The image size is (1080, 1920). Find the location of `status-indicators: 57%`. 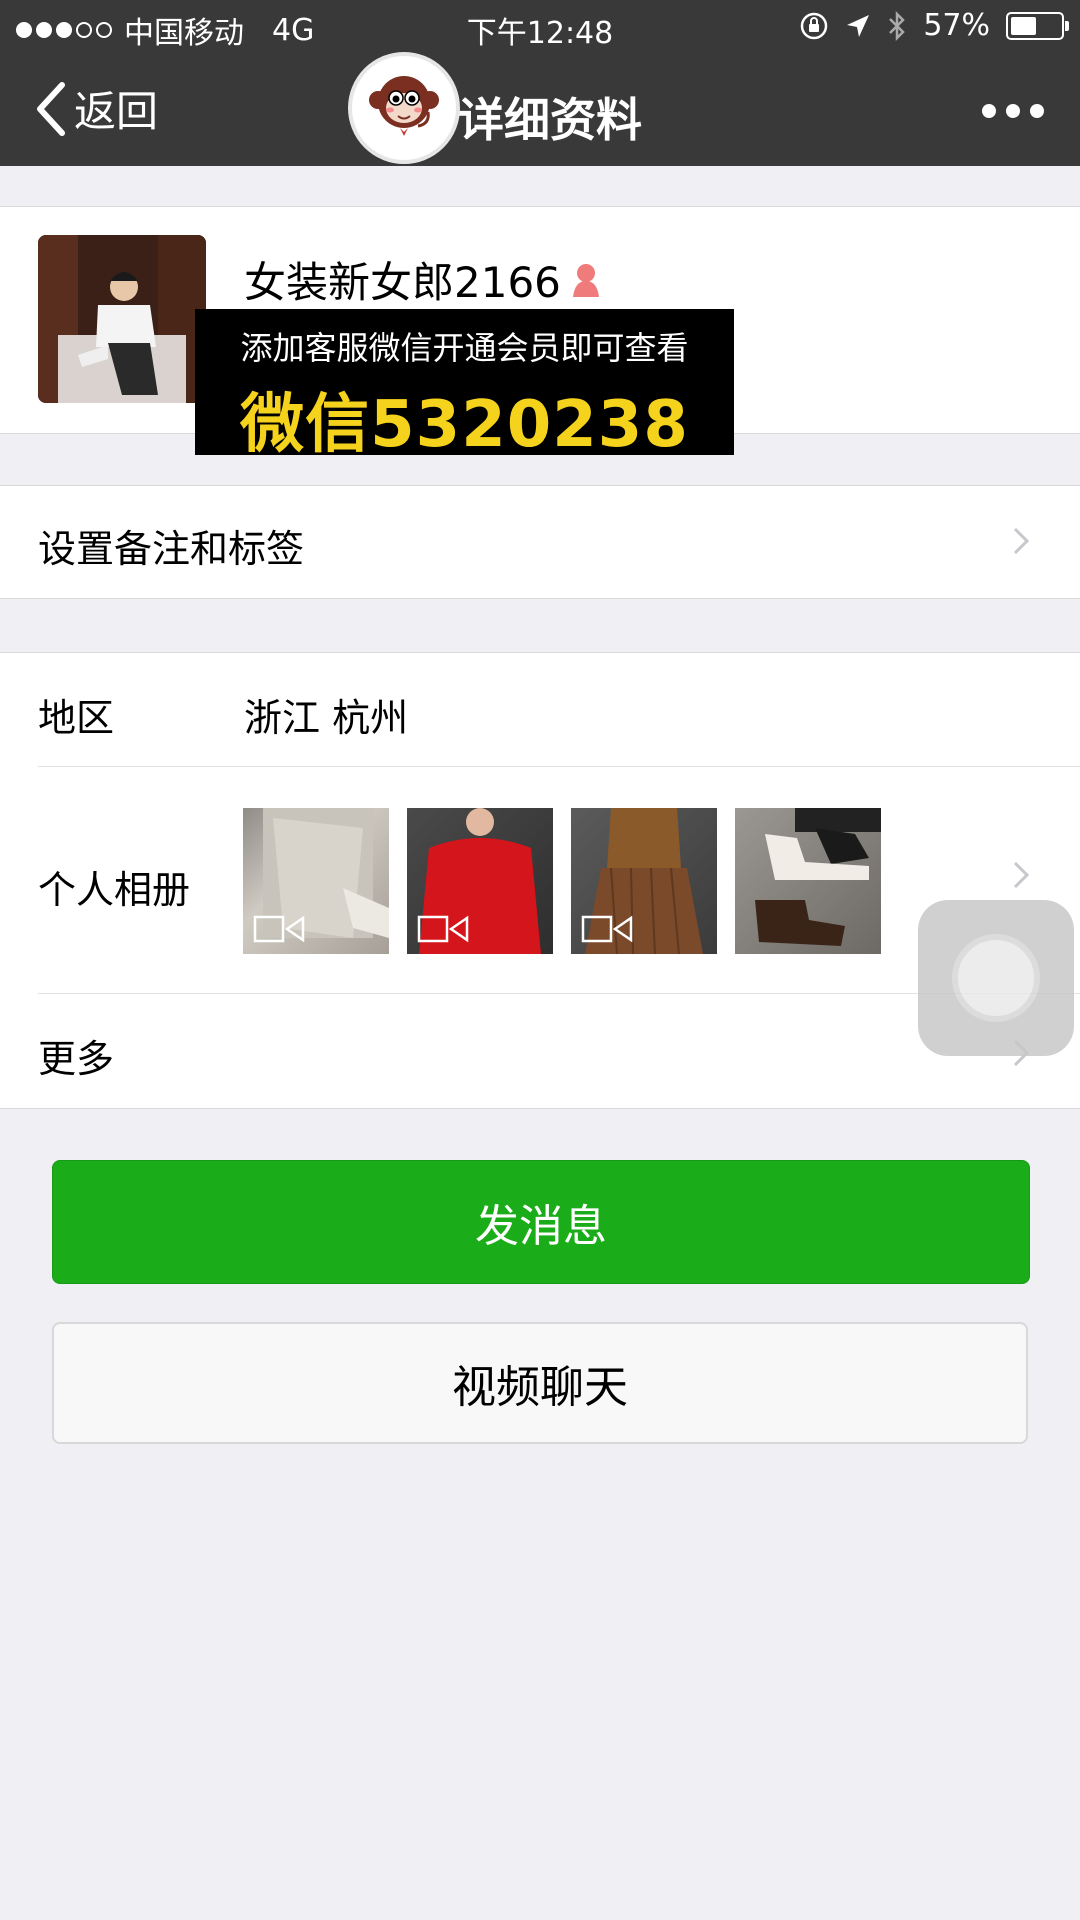

status-indicators: 57% is located at coordinates (934, 25).